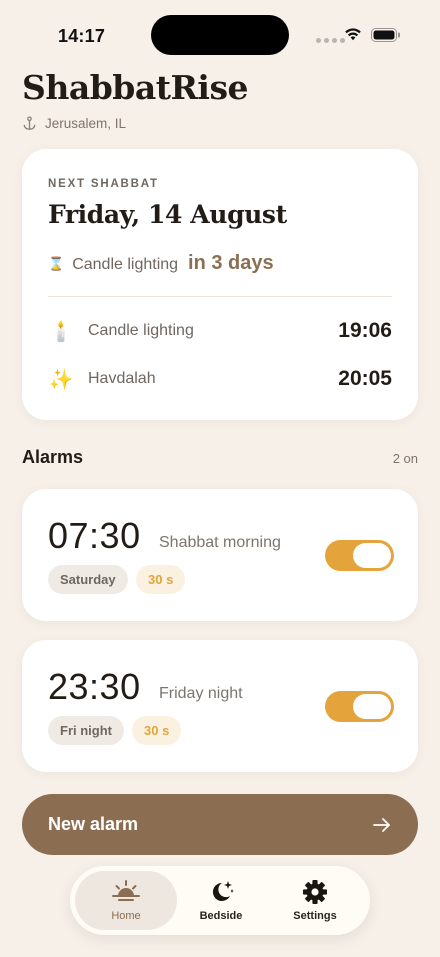 The width and height of the screenshot is (440, 957). I want to click on shabbat-date: Friday, 14 August, so click(167, 214).